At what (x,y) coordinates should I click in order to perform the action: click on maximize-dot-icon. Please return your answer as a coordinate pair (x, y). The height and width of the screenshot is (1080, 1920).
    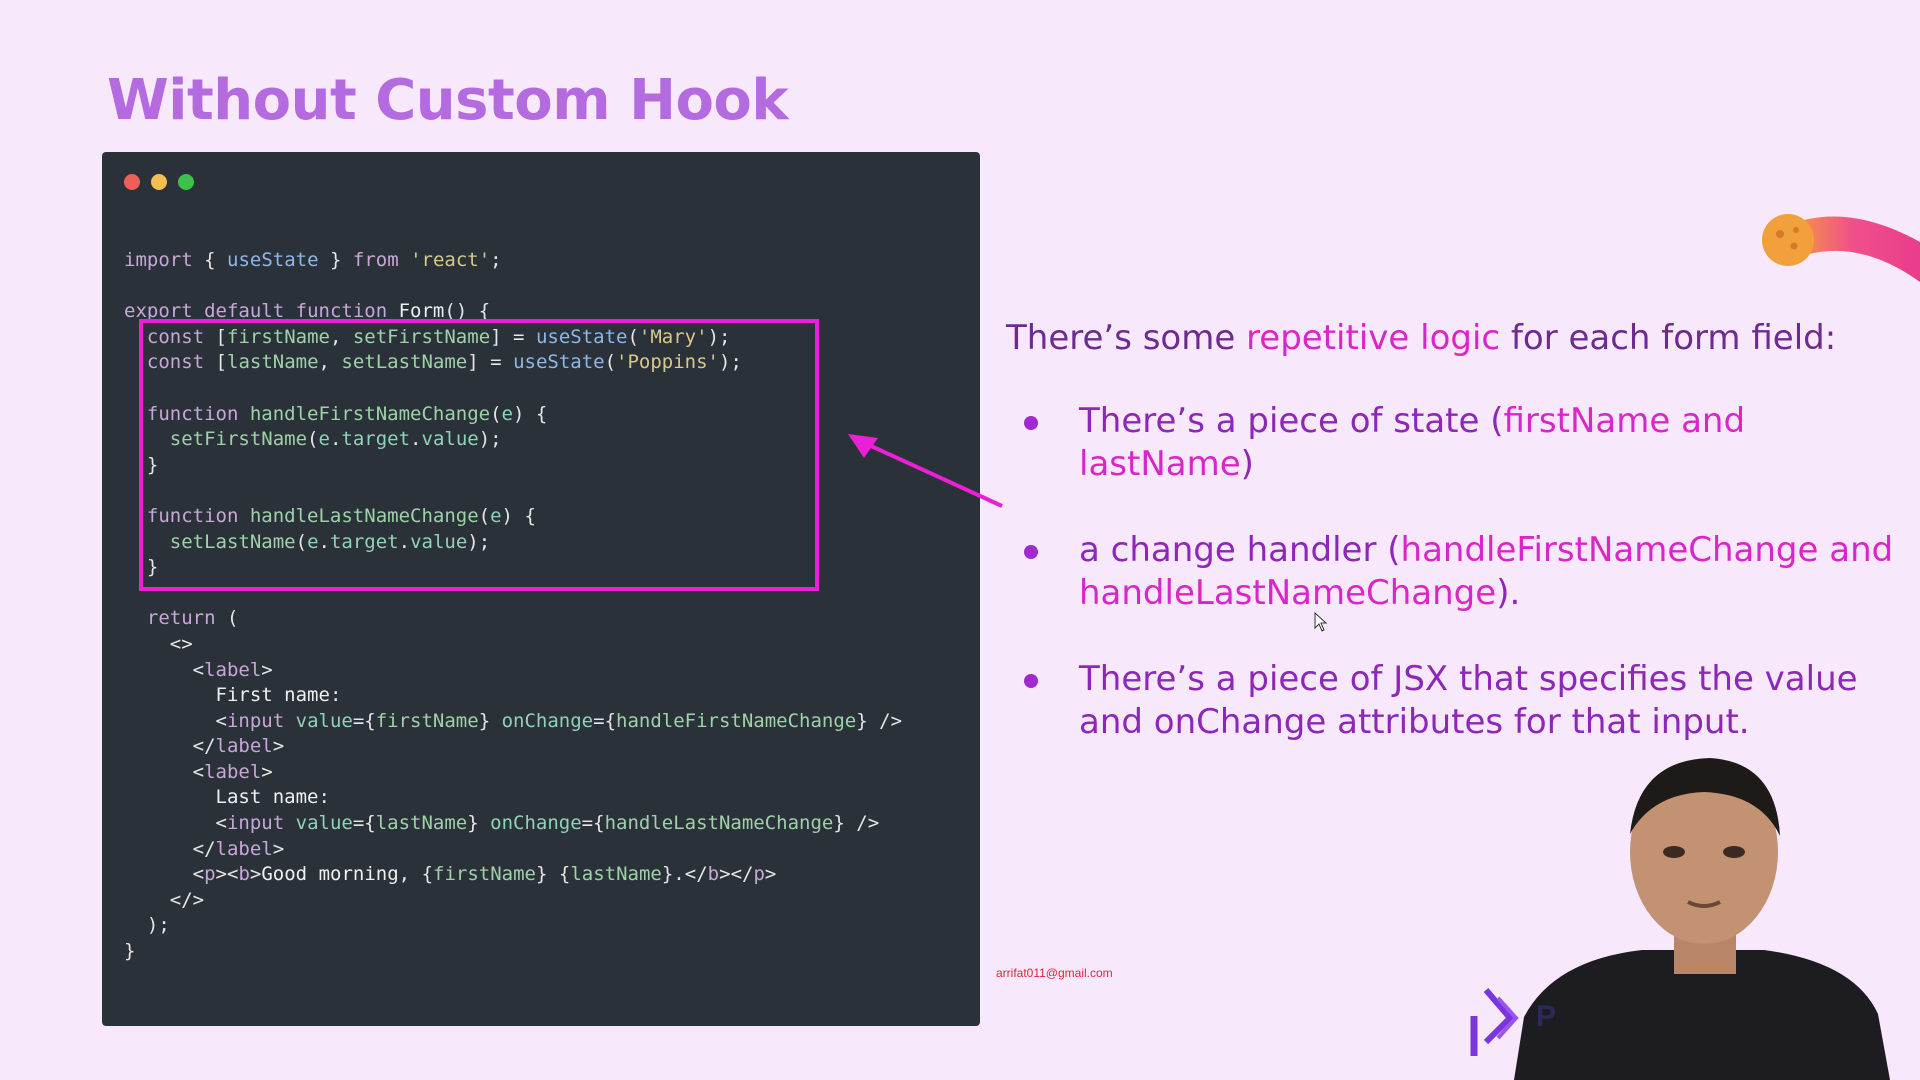
    Looking at the image, I should click on (186, 182).